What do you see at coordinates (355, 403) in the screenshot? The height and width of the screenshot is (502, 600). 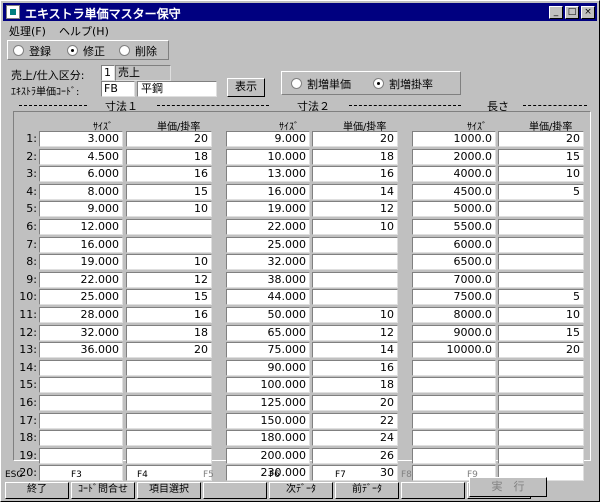 I see `dim2-rate-field: 20` at bounding box center [355, 403].